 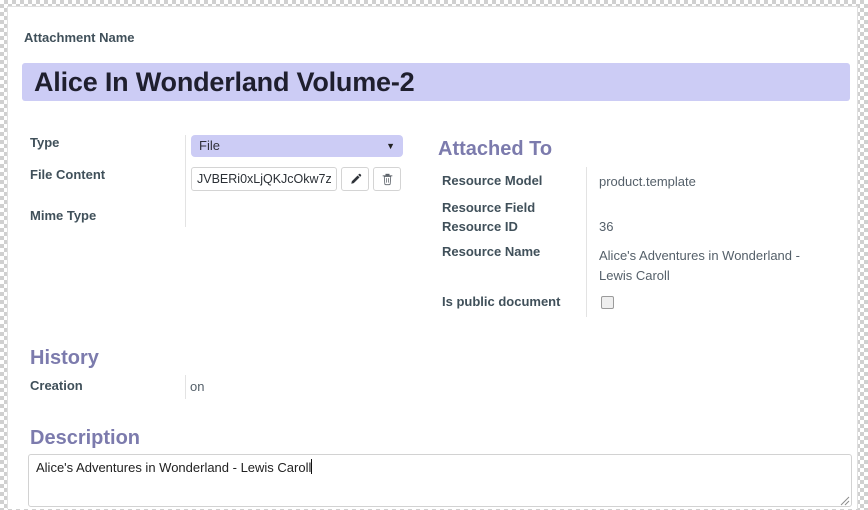 What do you see at coordinates (495, 149) in the screenshot?
I see `attached-to-section-title: Attached To` at bounding box center [495, 149].